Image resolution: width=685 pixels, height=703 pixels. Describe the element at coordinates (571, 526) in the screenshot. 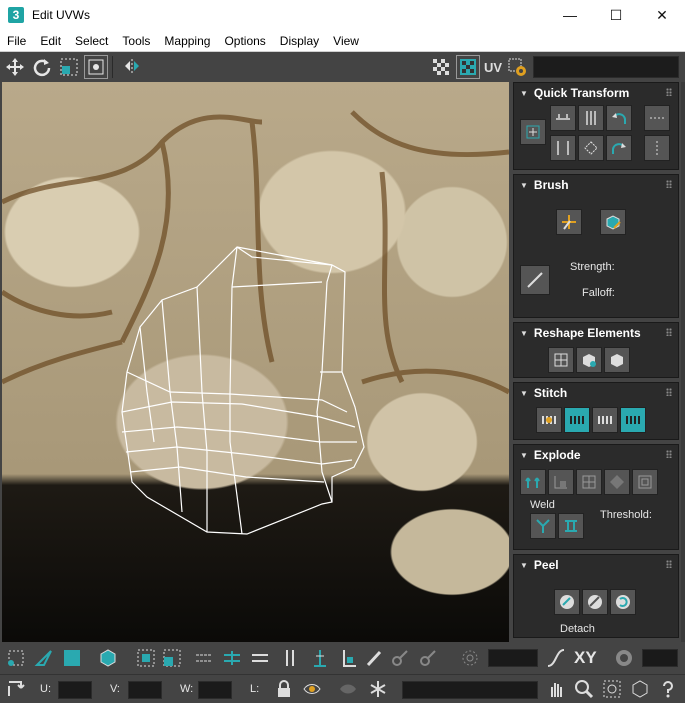

I see `weld-all-icon` at that location.